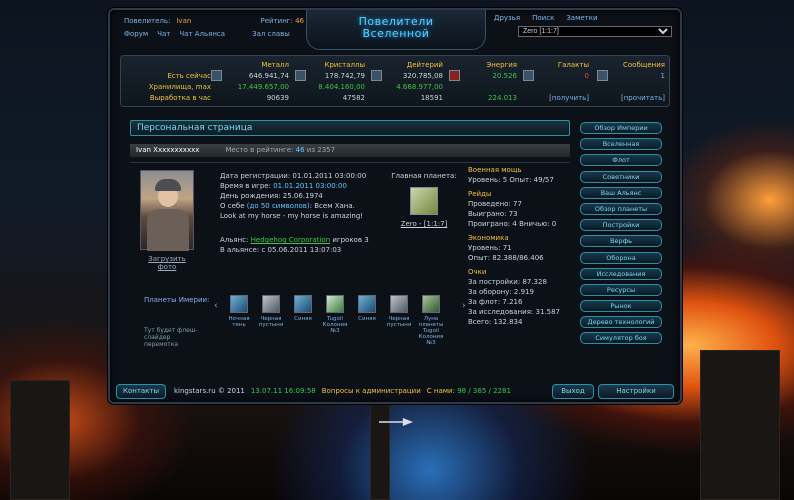 This screenshot has width=794, height=500. I want to click on birthday: День рождения: 25.06.1974, so click(271, 196).